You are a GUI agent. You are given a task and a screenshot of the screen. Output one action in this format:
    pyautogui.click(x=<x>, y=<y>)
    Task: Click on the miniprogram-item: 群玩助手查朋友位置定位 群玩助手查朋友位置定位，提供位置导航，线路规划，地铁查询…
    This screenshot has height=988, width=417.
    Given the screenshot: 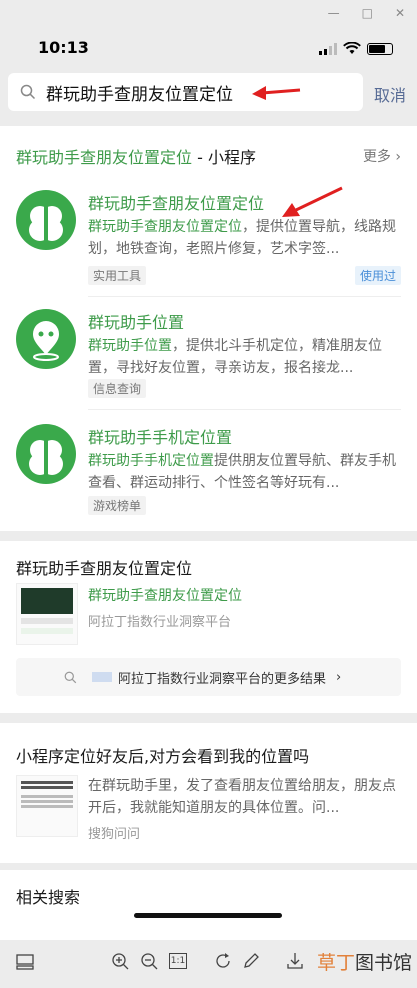 What is the action you would take?
    pyautogui.click(x=208, y=240)
    